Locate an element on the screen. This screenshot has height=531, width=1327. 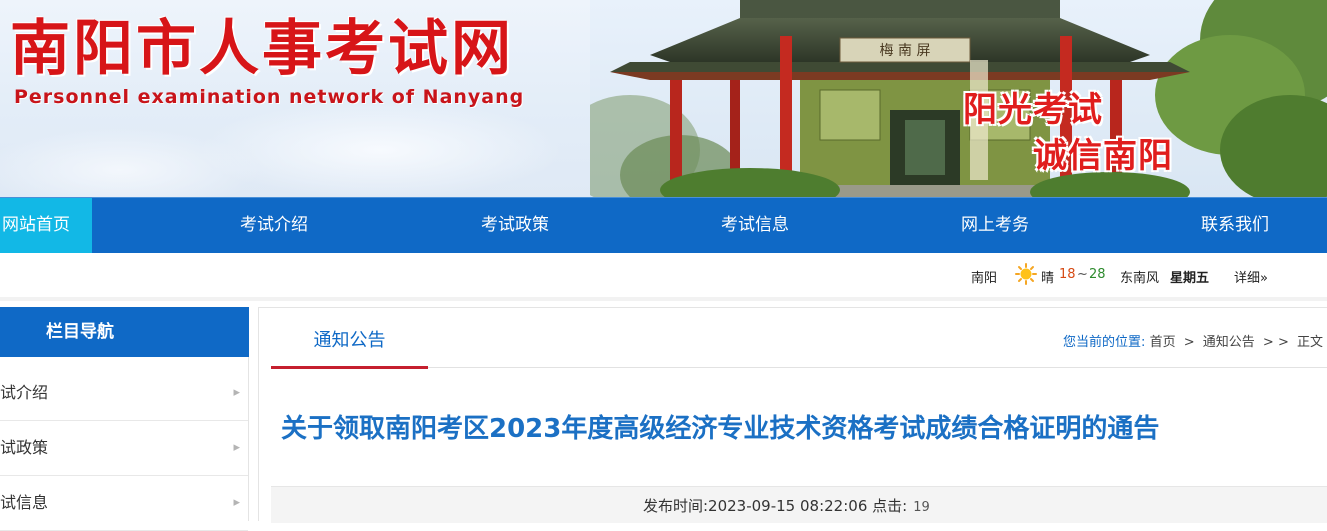
breadcrumb-current: 正文 is located at coordinates (1309, 342).